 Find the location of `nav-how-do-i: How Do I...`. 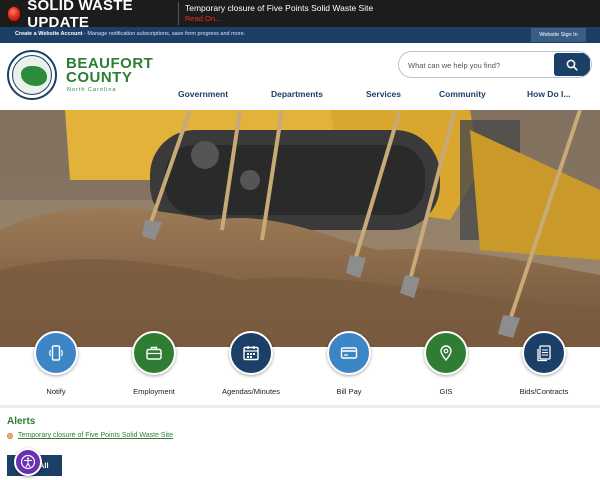

nav-how-do-i: How Do I... is located at coordinates (548, 94).